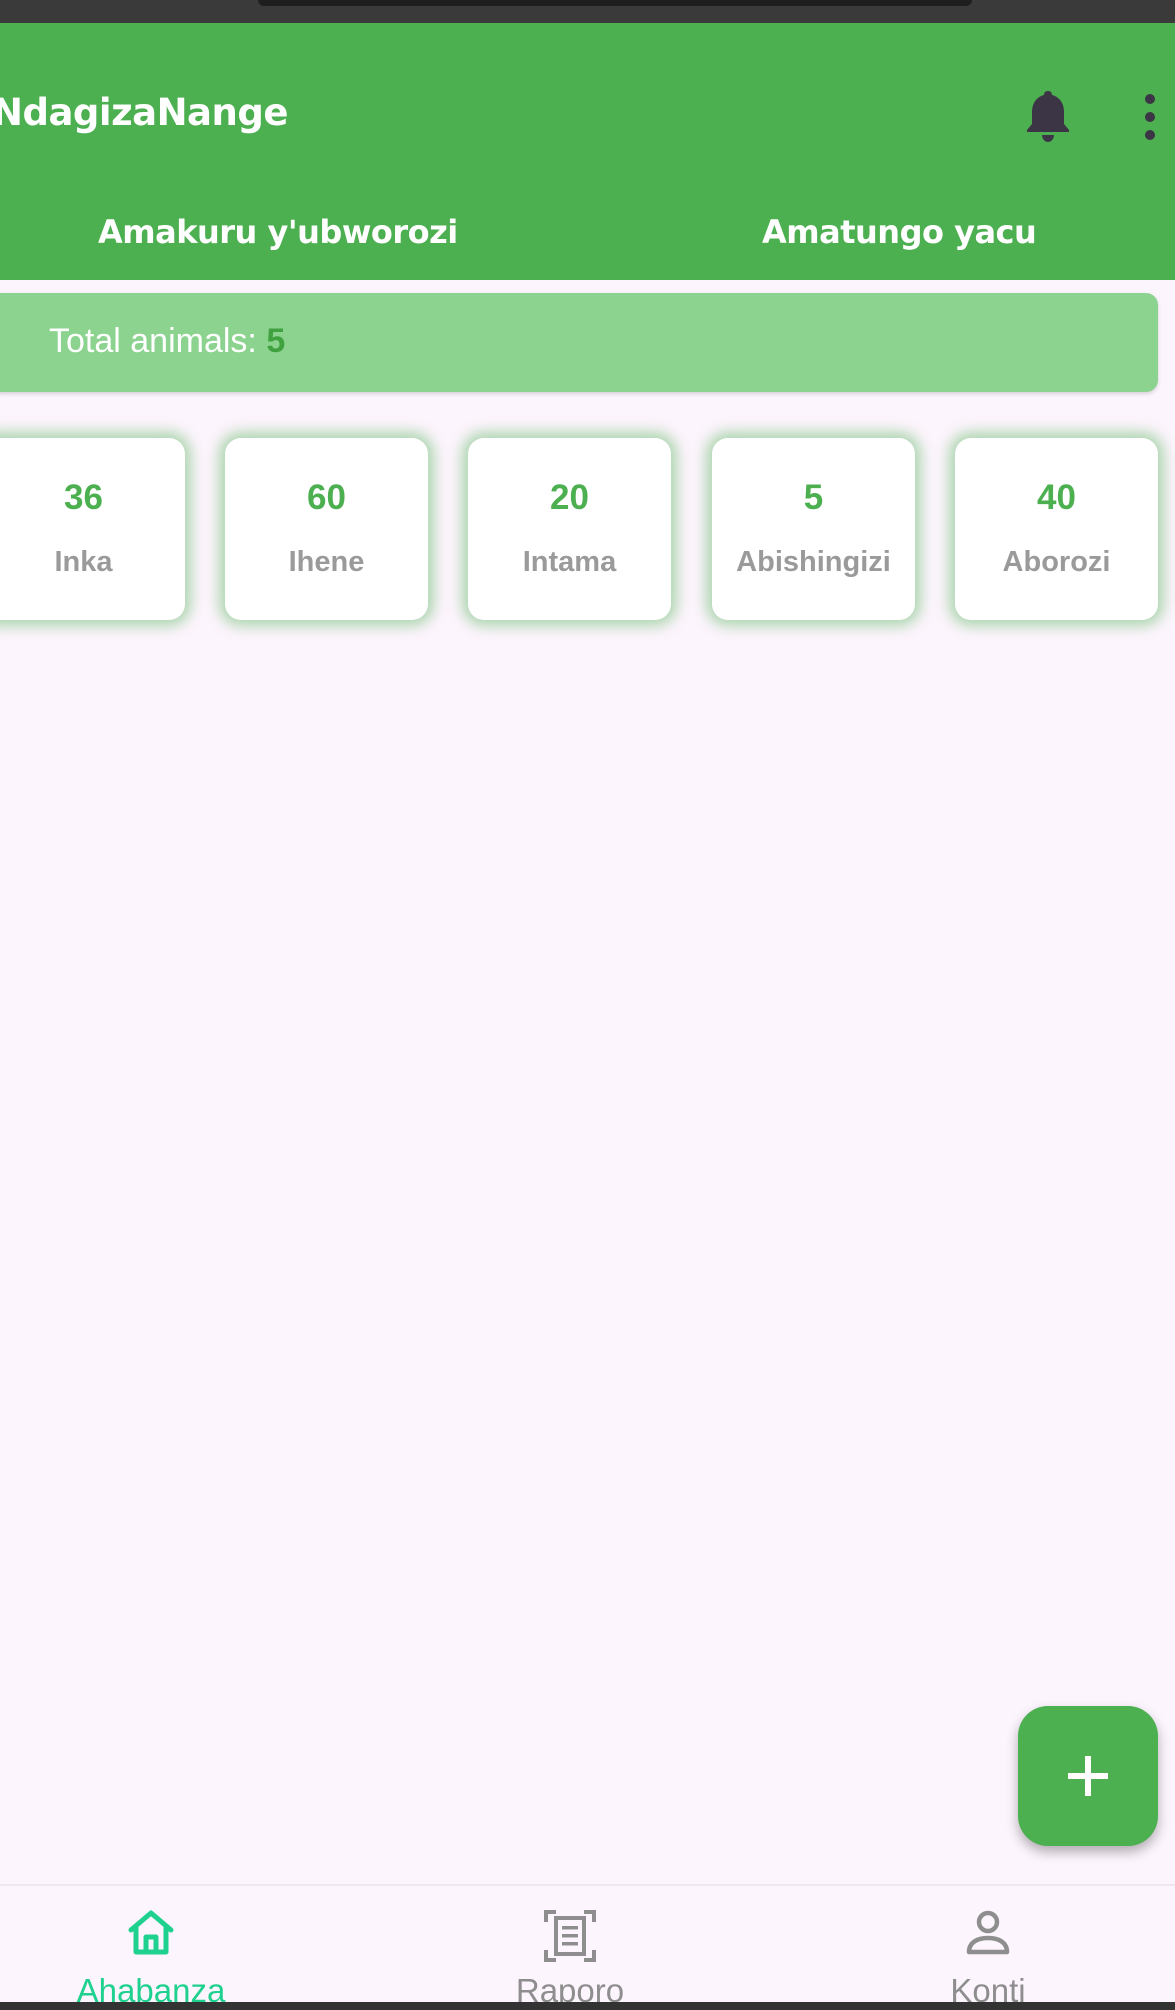  What do you see at coordinates (615, 3) in the screenshot?
I see `camera-notch` at bounding box center [615, 3].